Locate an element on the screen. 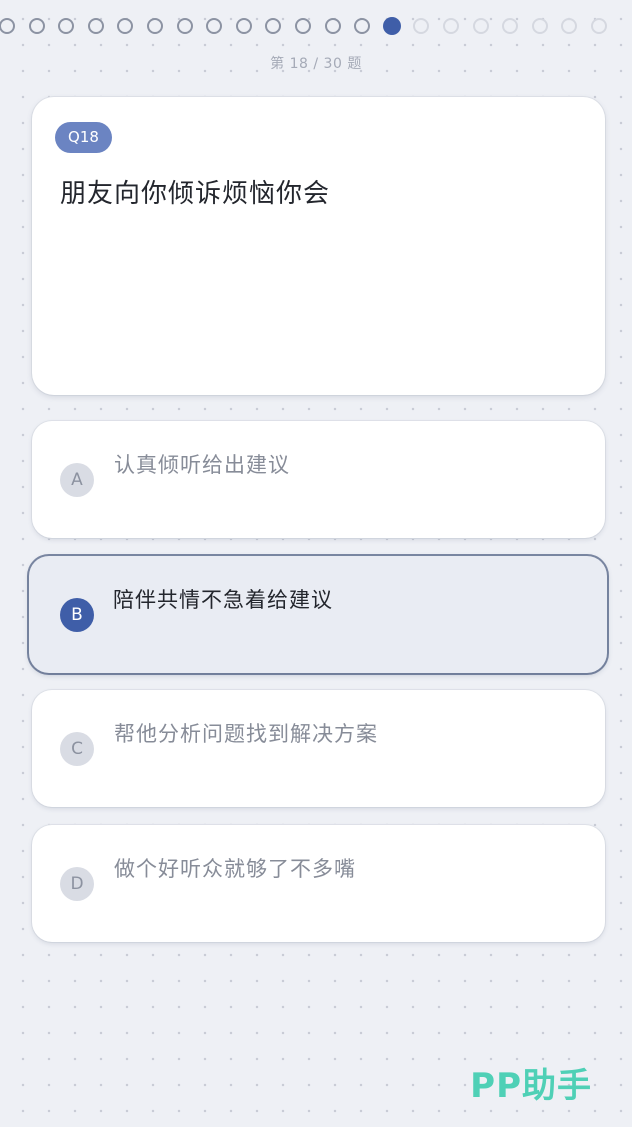 Image resolution: width=632 pixels, height=1127 pixels. option-letter: B is located at coordinates (77, 615).